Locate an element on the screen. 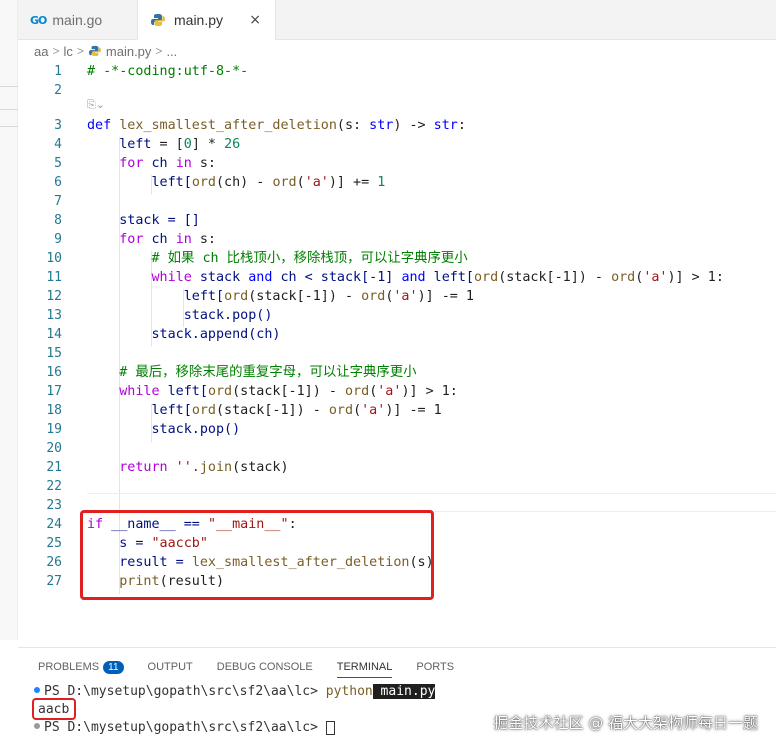 This screenshot has width=776, height=753. tab-main-go: GO main.go is located at coordinates (78, 20).